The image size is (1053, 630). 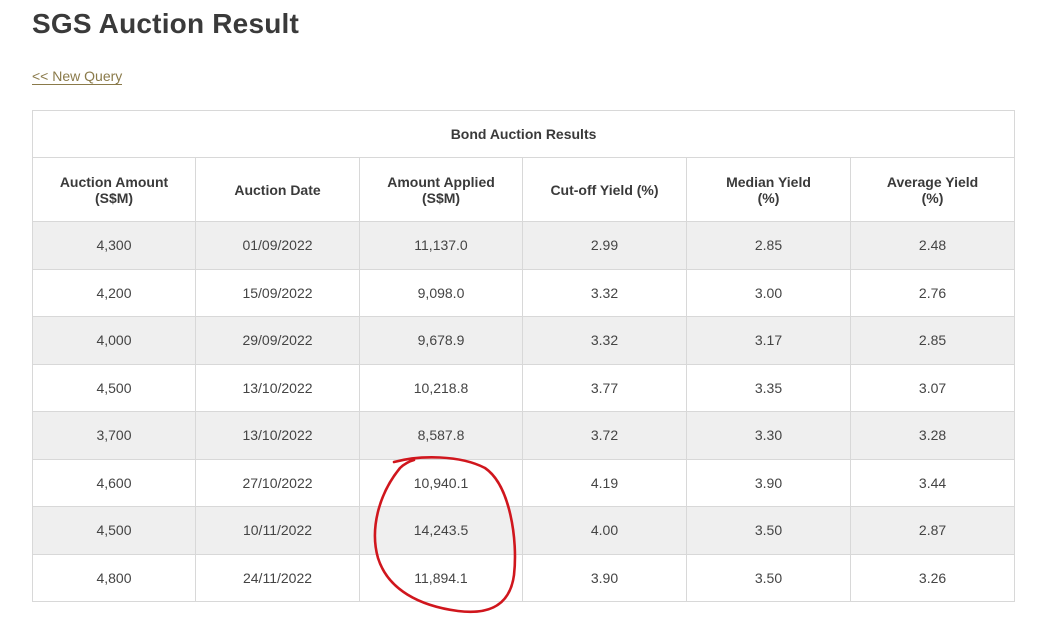 What do you see at coordinates (768, 340) in the screenshot?
I see `cell-median-yield: 3.17` at bounding box center [768, 340].